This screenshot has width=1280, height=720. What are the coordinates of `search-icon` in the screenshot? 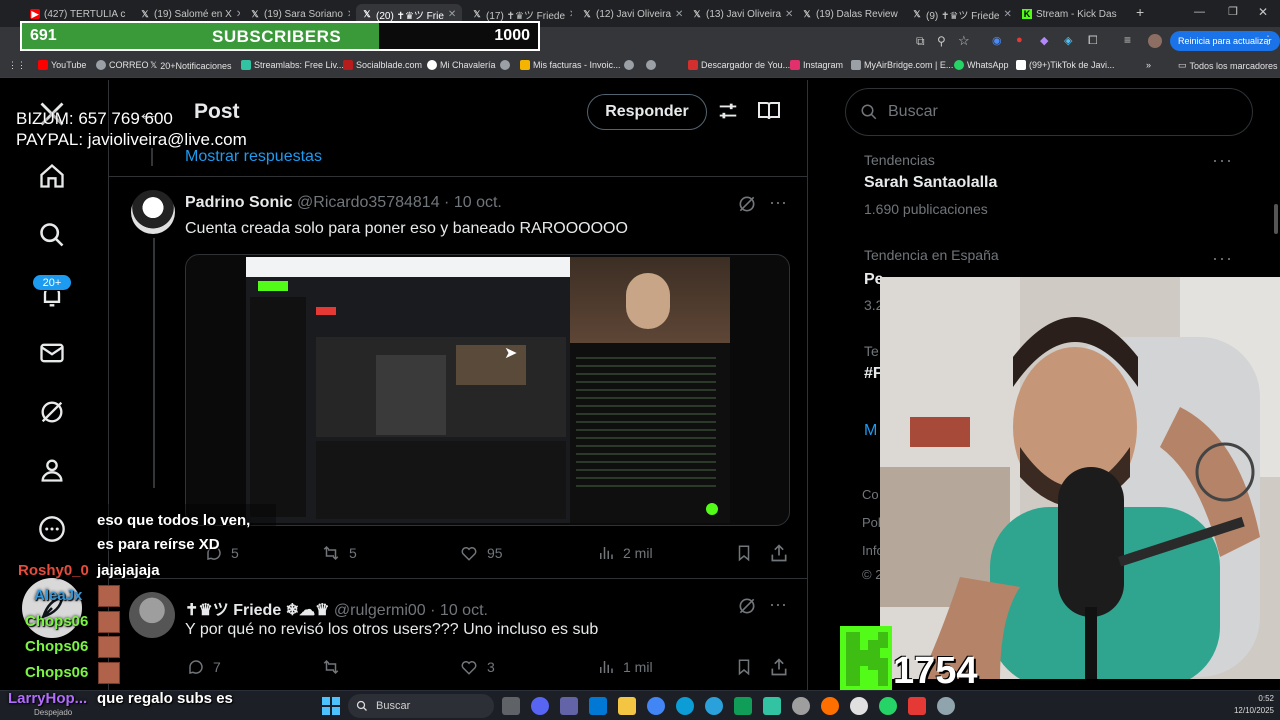 It's located at (52, 235).